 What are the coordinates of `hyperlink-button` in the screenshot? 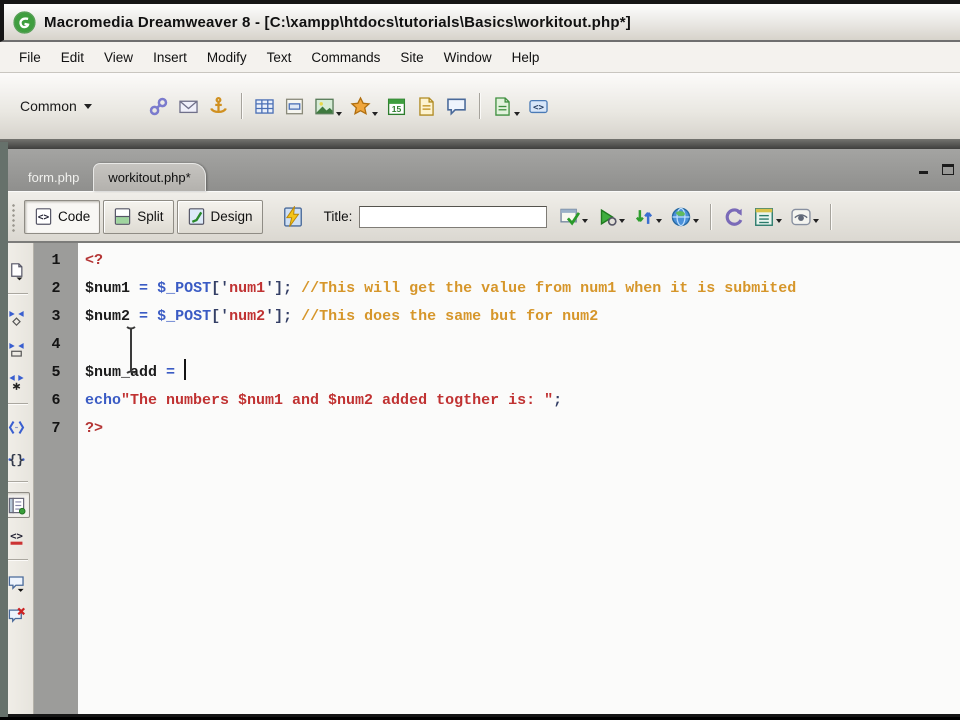 It's located at (159, 106).